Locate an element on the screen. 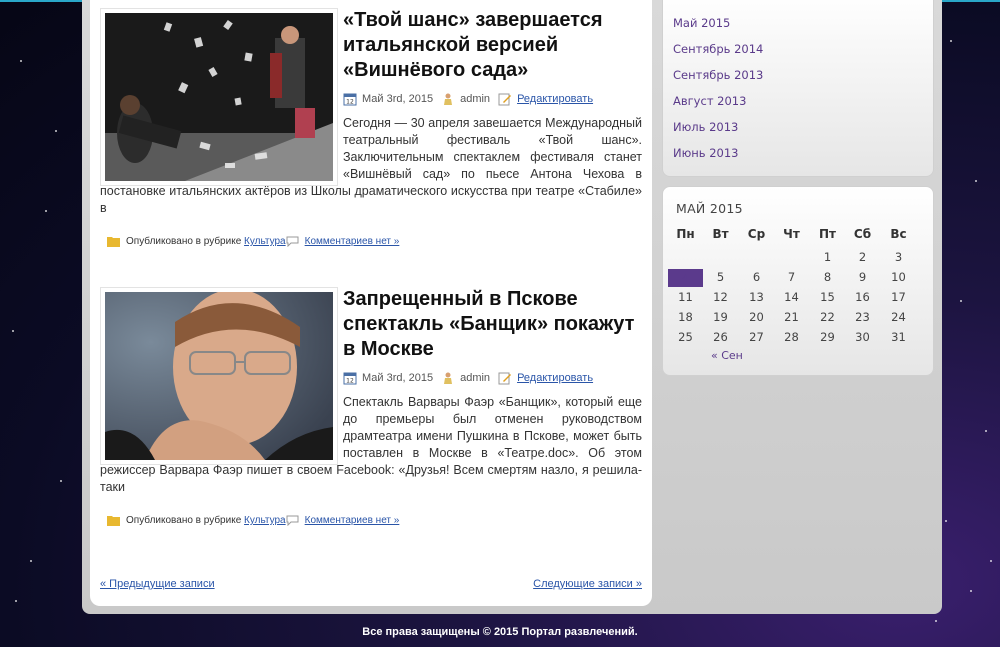  calendar-day: 12 is located at coordinates (720, 297).